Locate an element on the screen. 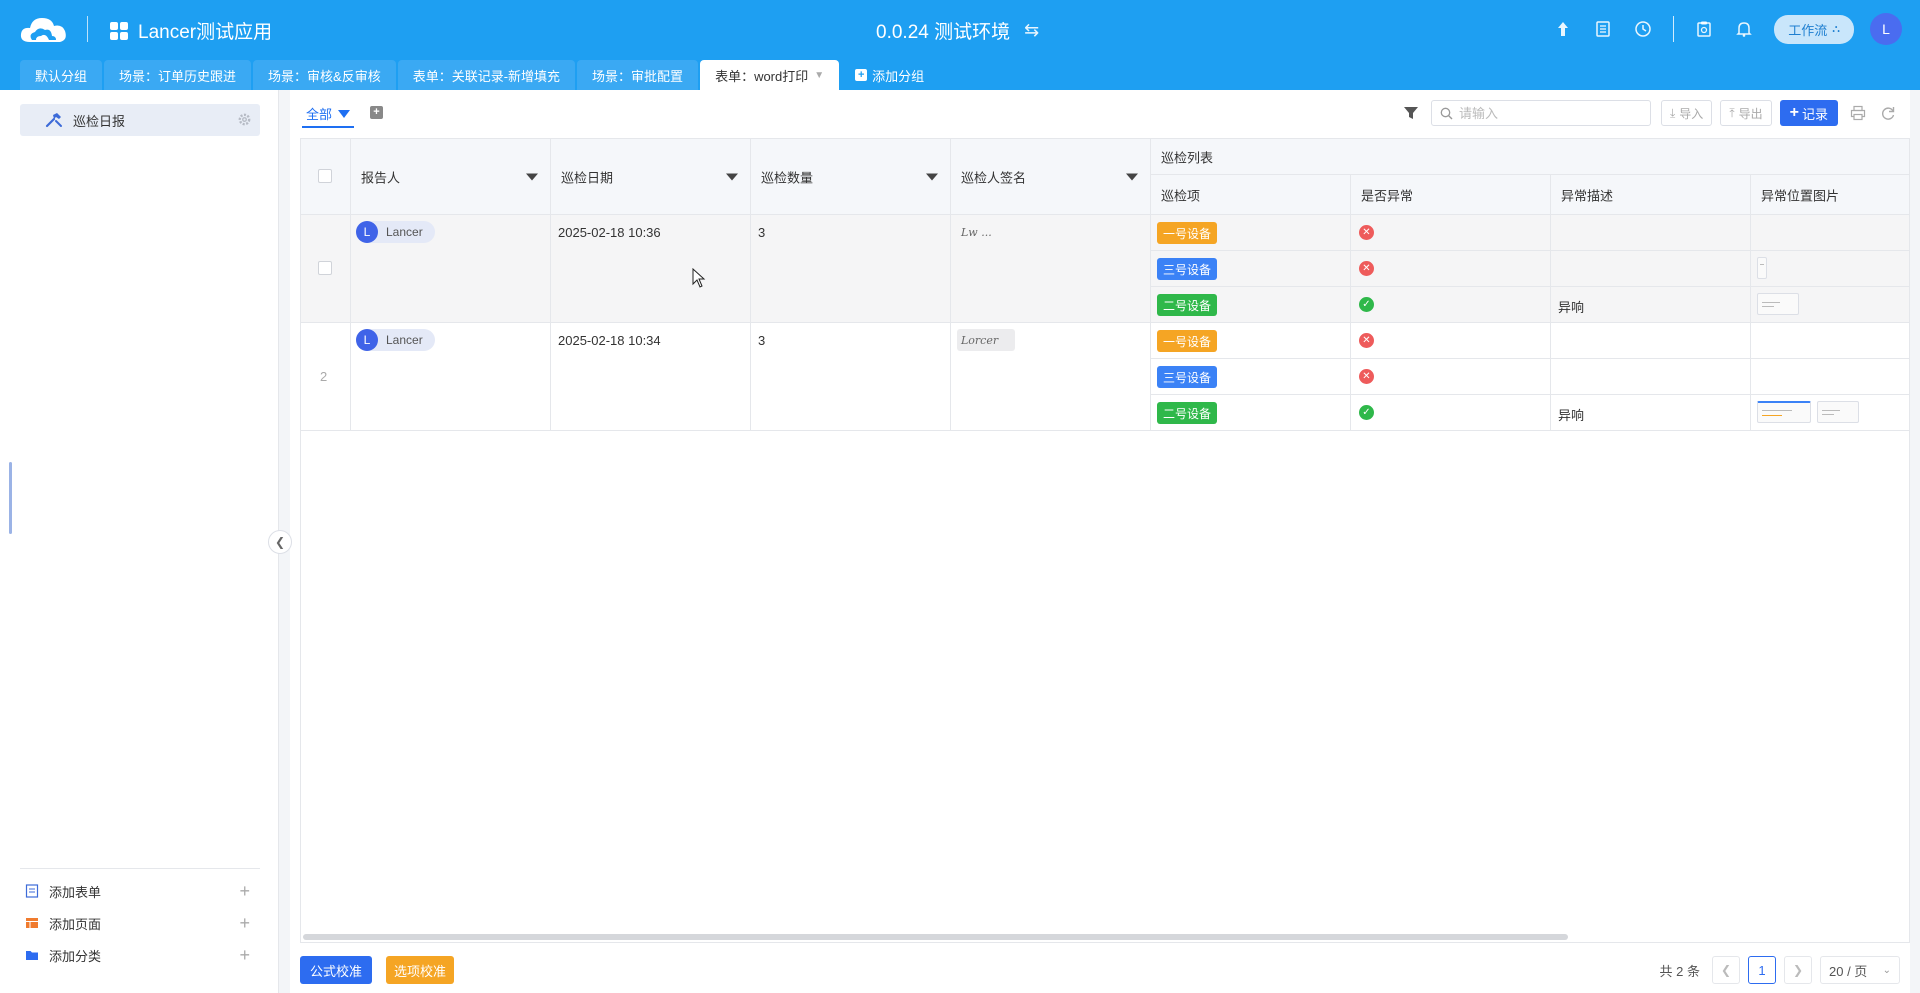 This screenshot has width=1920, height=993. add-page-plus-icon: + is located at coordinates (244, 923).